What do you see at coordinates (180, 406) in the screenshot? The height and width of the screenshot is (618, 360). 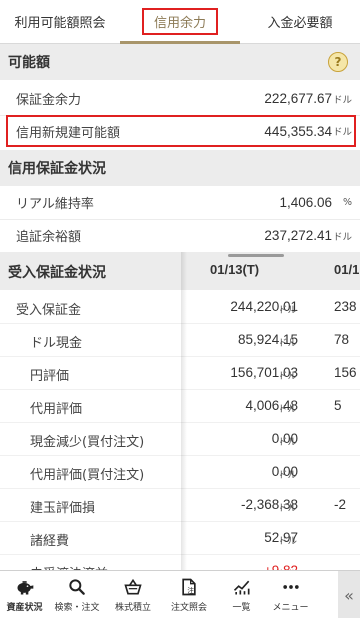 I see `table-row: 代用評価 4,006.48 ドル 5` at bounding box center [180, 406].